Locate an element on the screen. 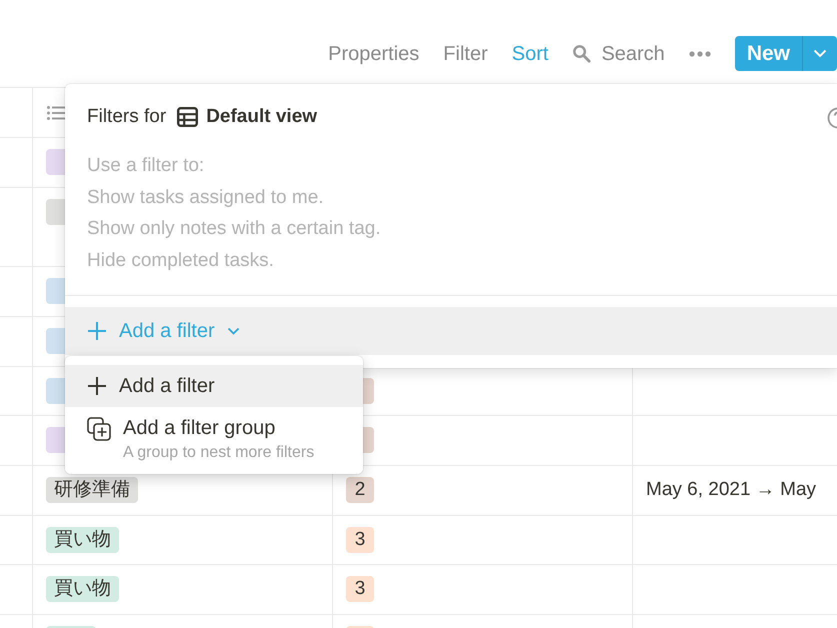 This screenshot has height=628, width=837. table-icon is located at coordinates (187, 117).